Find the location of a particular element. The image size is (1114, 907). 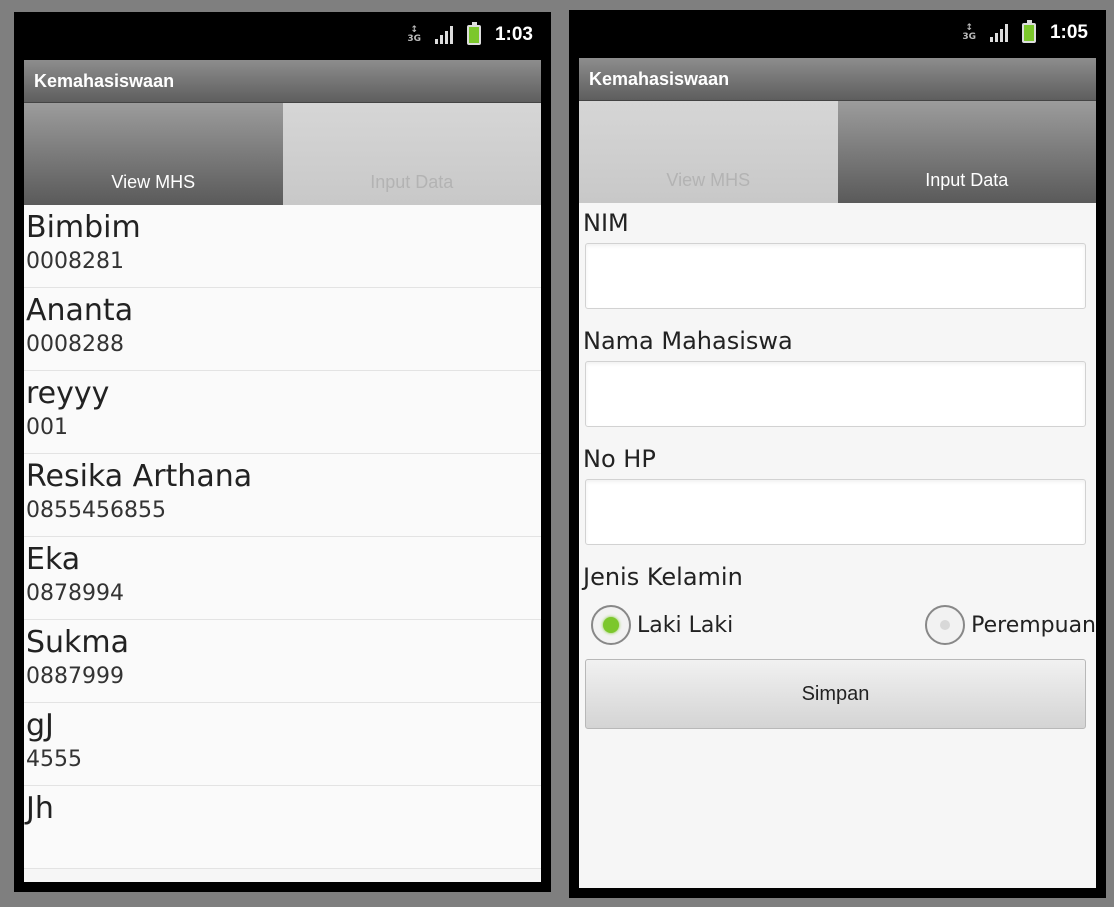

status-time: 1:03 is located at coordinates (513, 34).